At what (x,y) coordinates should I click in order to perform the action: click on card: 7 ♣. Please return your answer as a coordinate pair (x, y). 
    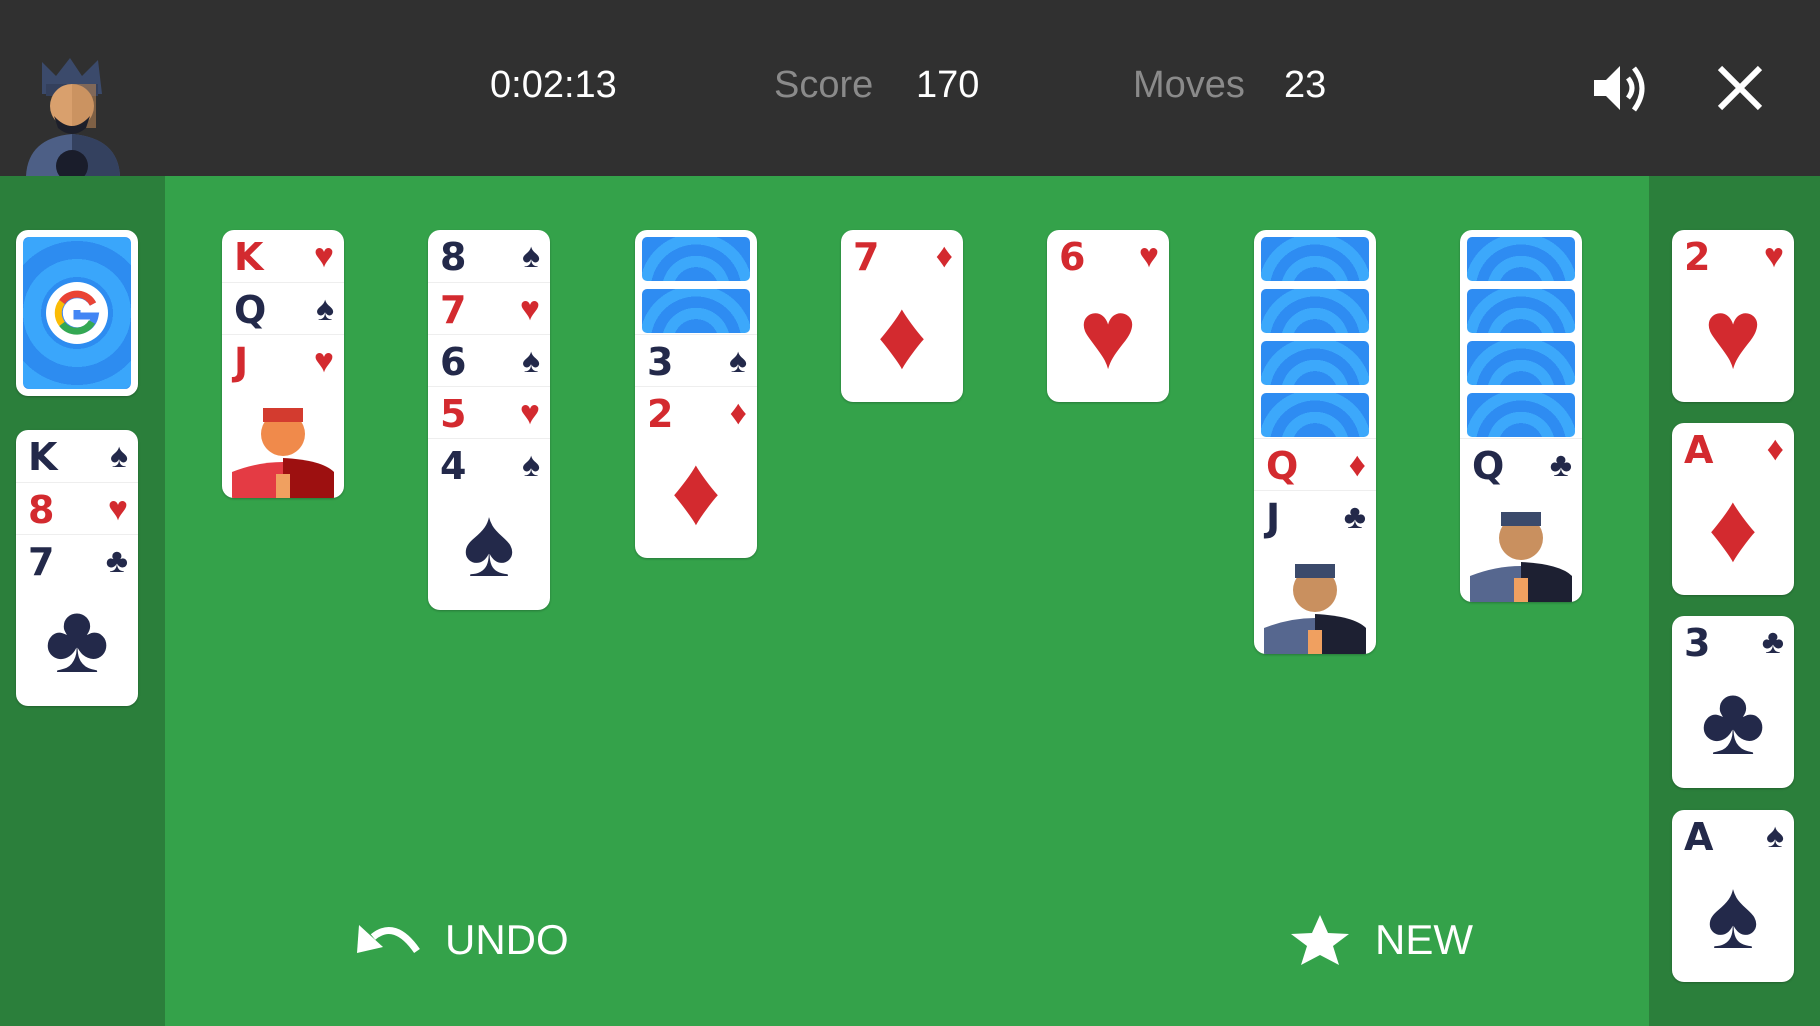
    Looking at the image, I should click on (77, 560).